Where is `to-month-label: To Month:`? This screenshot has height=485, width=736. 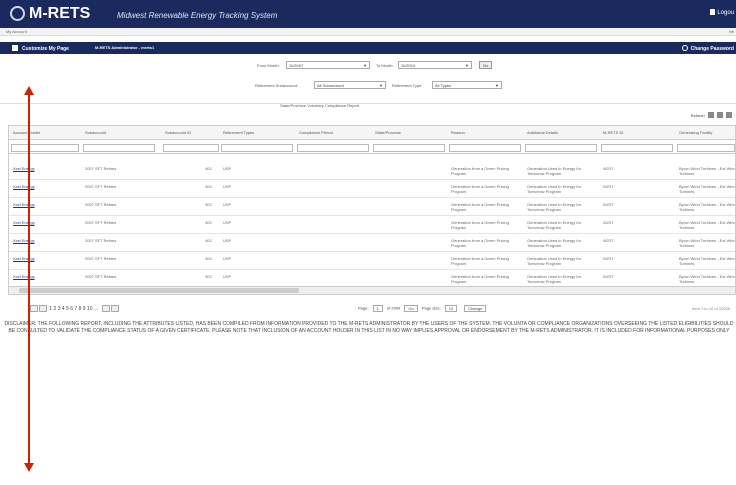 to-month-label: To Month: is located at coordinates (385, 65).